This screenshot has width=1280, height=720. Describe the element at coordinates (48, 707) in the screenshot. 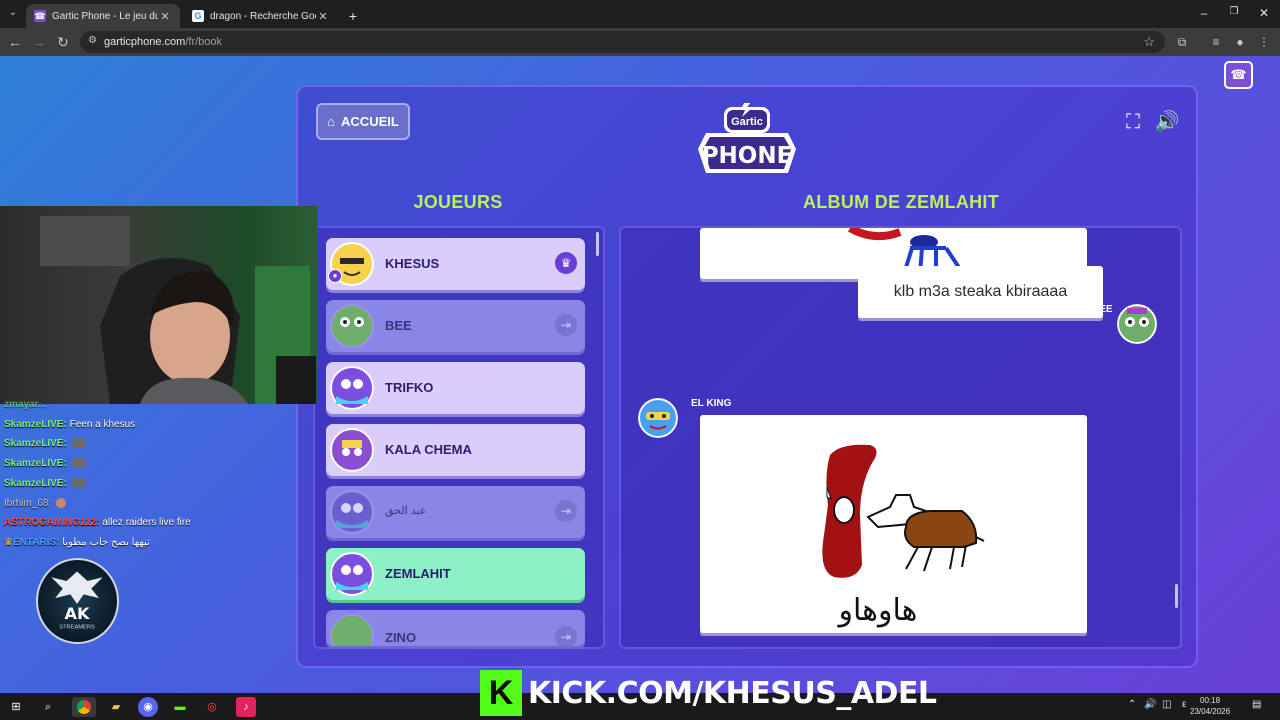

I see `search-icon: ⌕` at that location.